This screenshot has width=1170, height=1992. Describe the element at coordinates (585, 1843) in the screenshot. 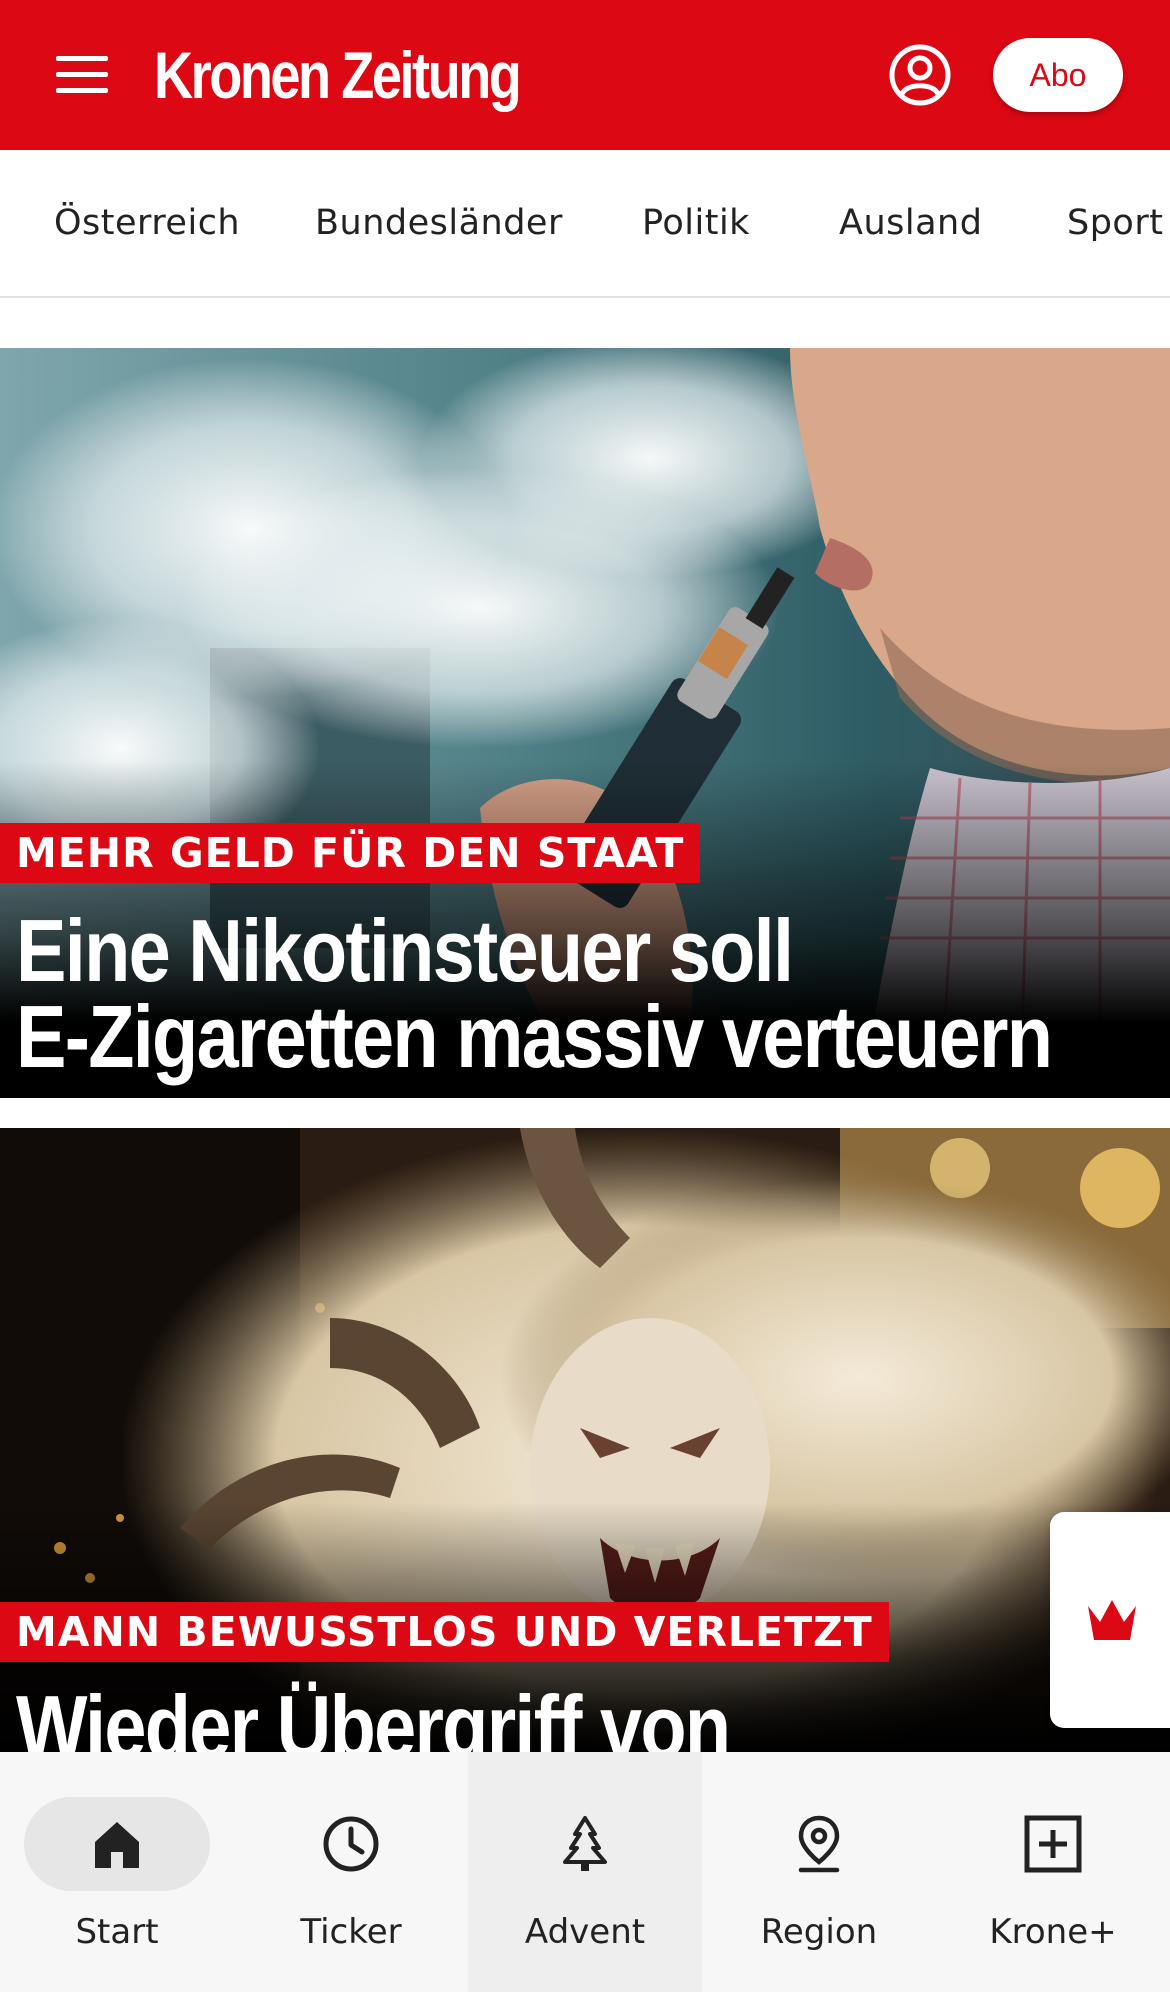

I see `christmas-tree-icon` at that location.